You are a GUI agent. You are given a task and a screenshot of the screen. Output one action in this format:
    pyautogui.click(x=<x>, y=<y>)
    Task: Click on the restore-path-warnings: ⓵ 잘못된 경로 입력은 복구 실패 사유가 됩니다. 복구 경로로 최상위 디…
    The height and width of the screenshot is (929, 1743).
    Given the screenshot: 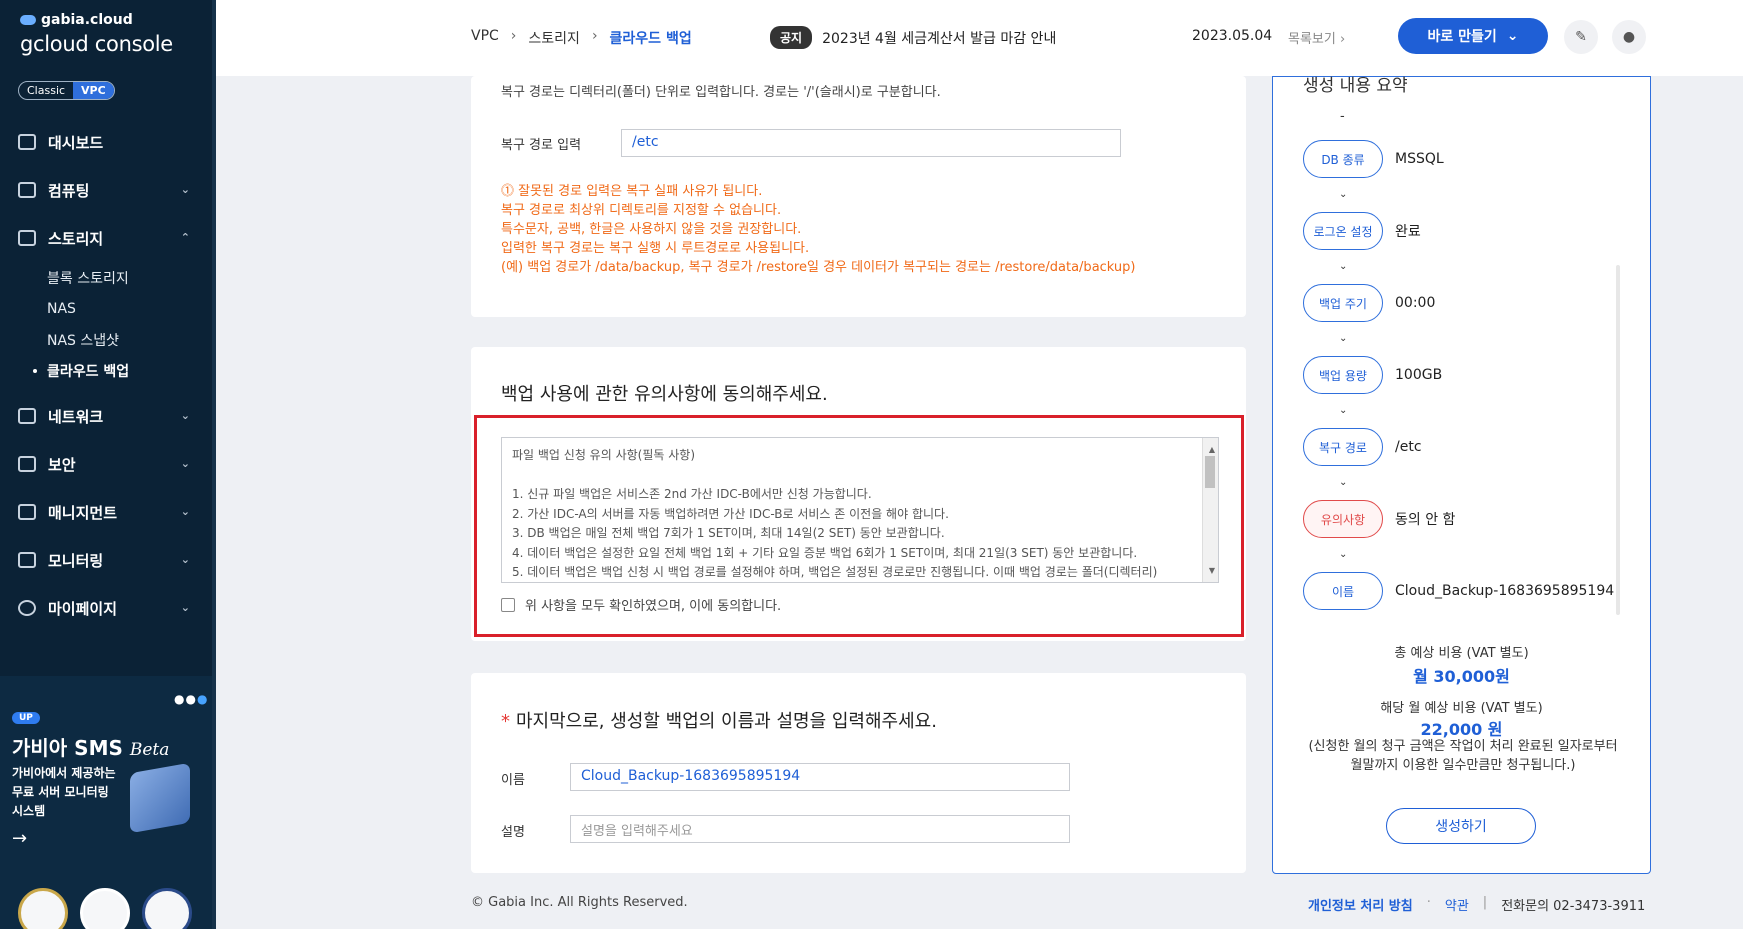 What is the action you would take?
    pyautogui.click(x=818, y=229)
    